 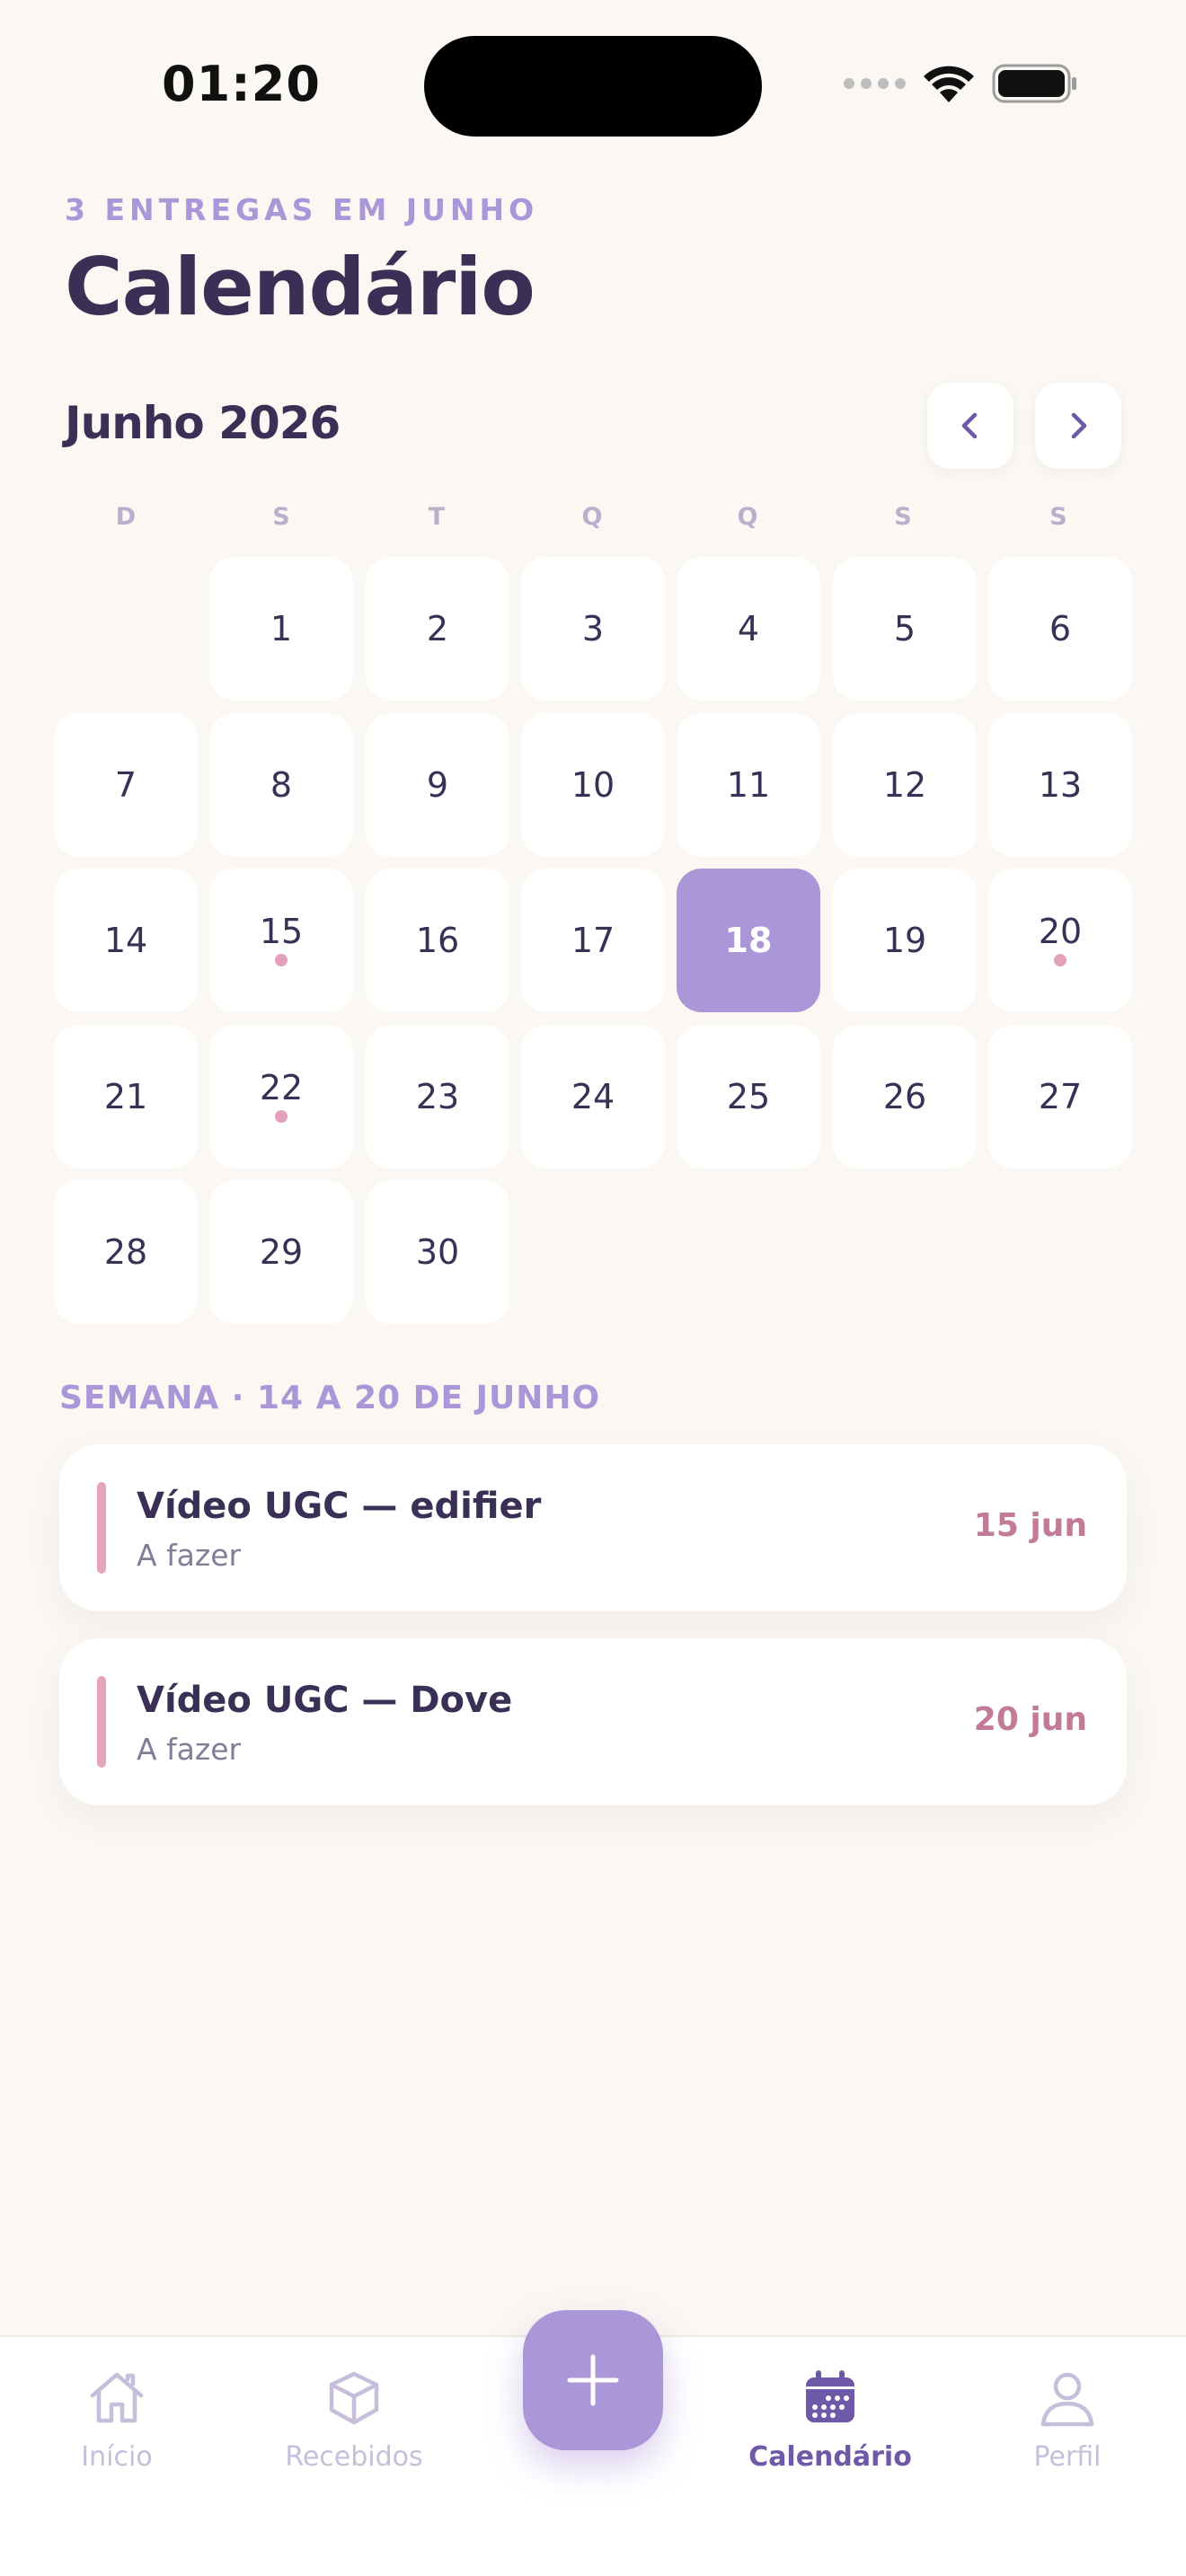 What do you see at coordinates (830, 2457) in the screenshot?
I see `tab-label: Calendário` at bounding box center [830, 2457].